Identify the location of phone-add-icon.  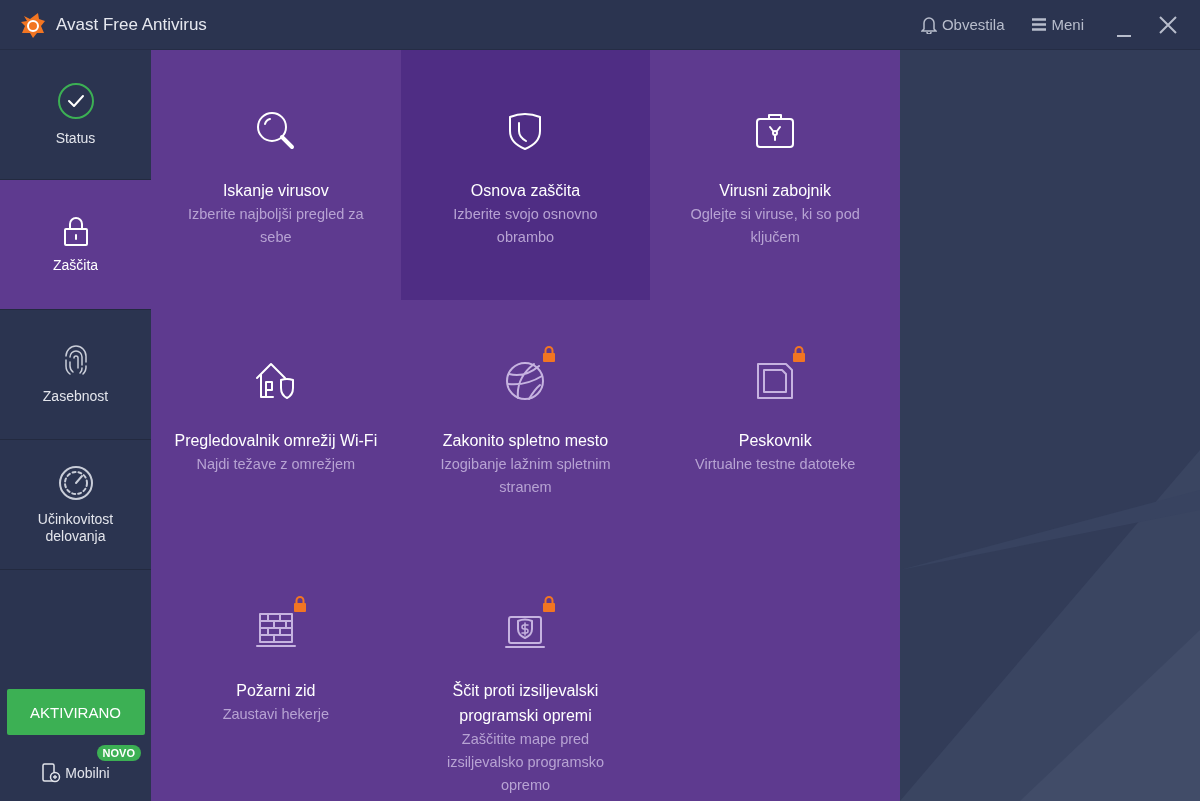
(51, 773).